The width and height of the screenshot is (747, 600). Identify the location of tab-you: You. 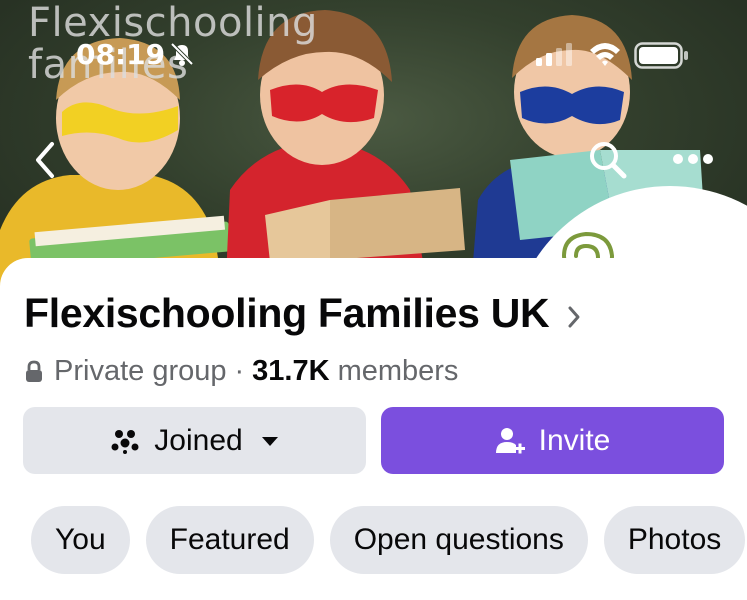
(80, 540).